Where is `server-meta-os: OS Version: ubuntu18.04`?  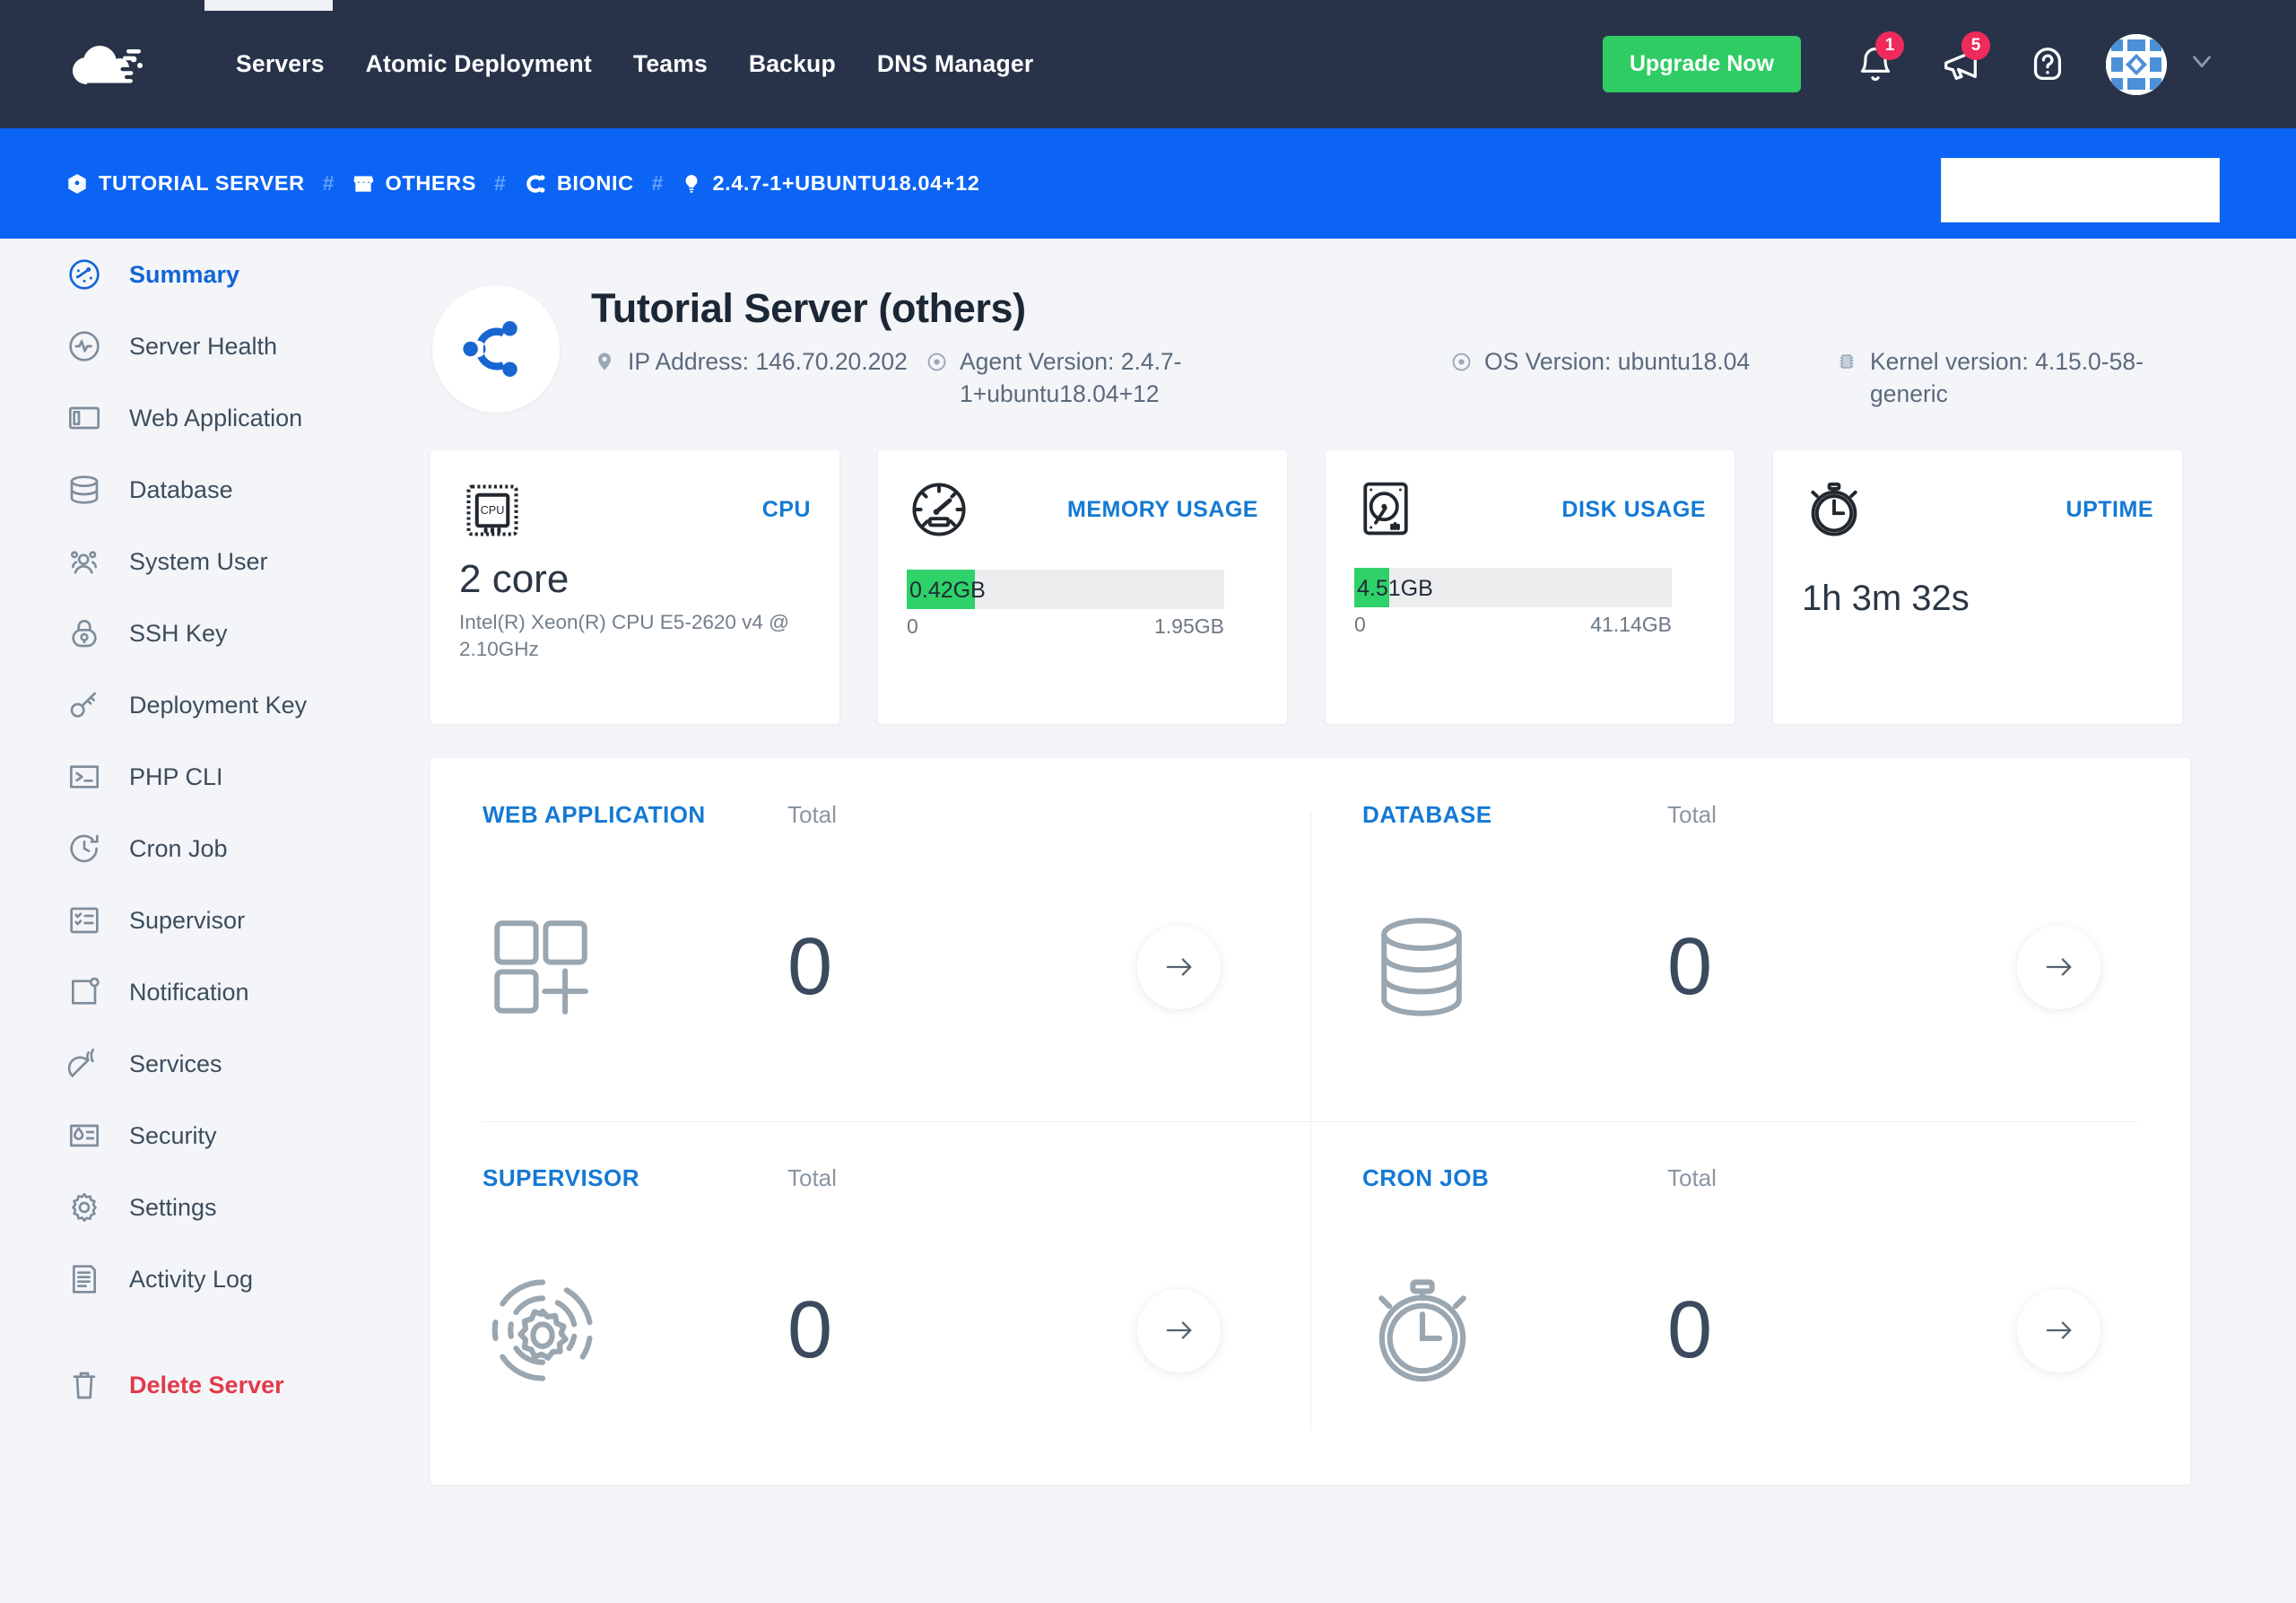 server-meta-os: OS Version: ubuntu18.04 is located at coordinates (1640, 378).